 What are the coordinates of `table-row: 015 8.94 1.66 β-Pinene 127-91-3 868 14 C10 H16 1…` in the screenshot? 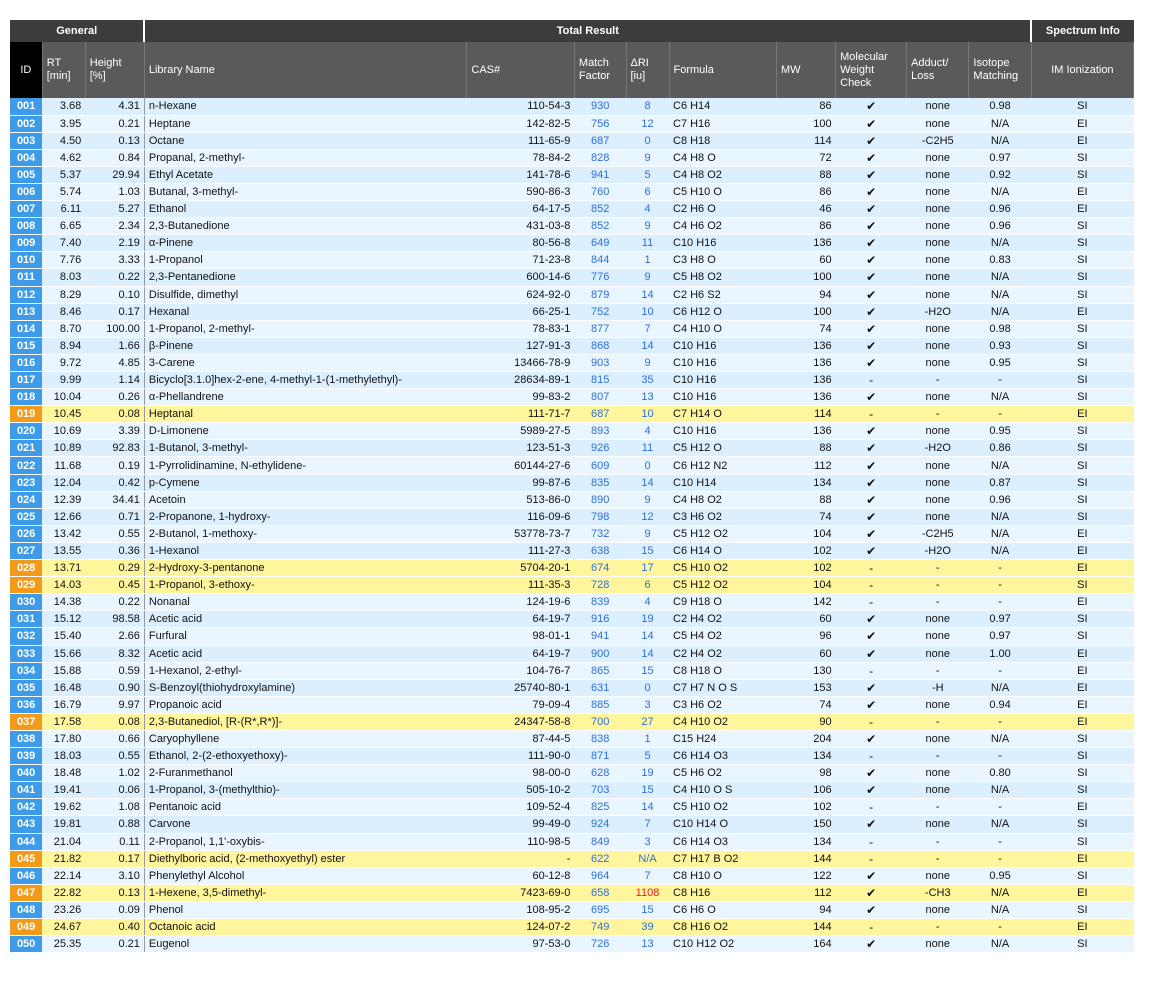 It's located at (572, 346).